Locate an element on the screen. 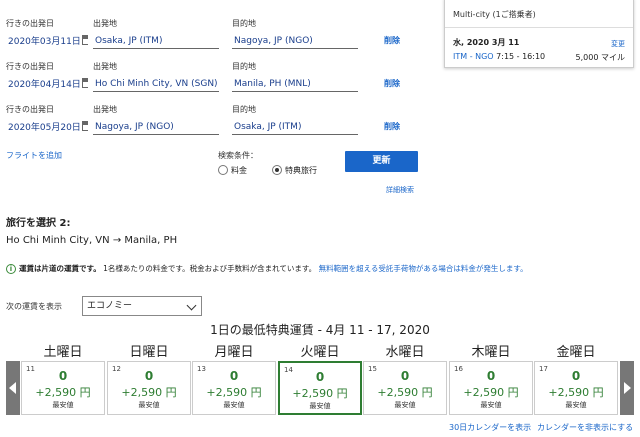  departure-date-value: 2020年03月11日 is located at coordinates (44, 42).